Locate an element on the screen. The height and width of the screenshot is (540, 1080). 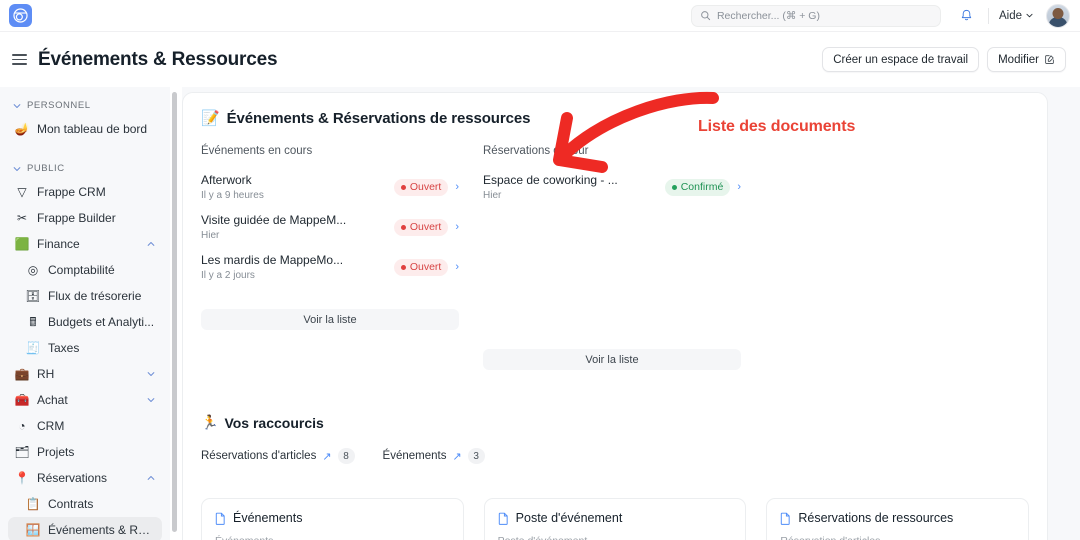
sidebar-group-personnel: PERSONNEL is located at coordinates (85, 105).